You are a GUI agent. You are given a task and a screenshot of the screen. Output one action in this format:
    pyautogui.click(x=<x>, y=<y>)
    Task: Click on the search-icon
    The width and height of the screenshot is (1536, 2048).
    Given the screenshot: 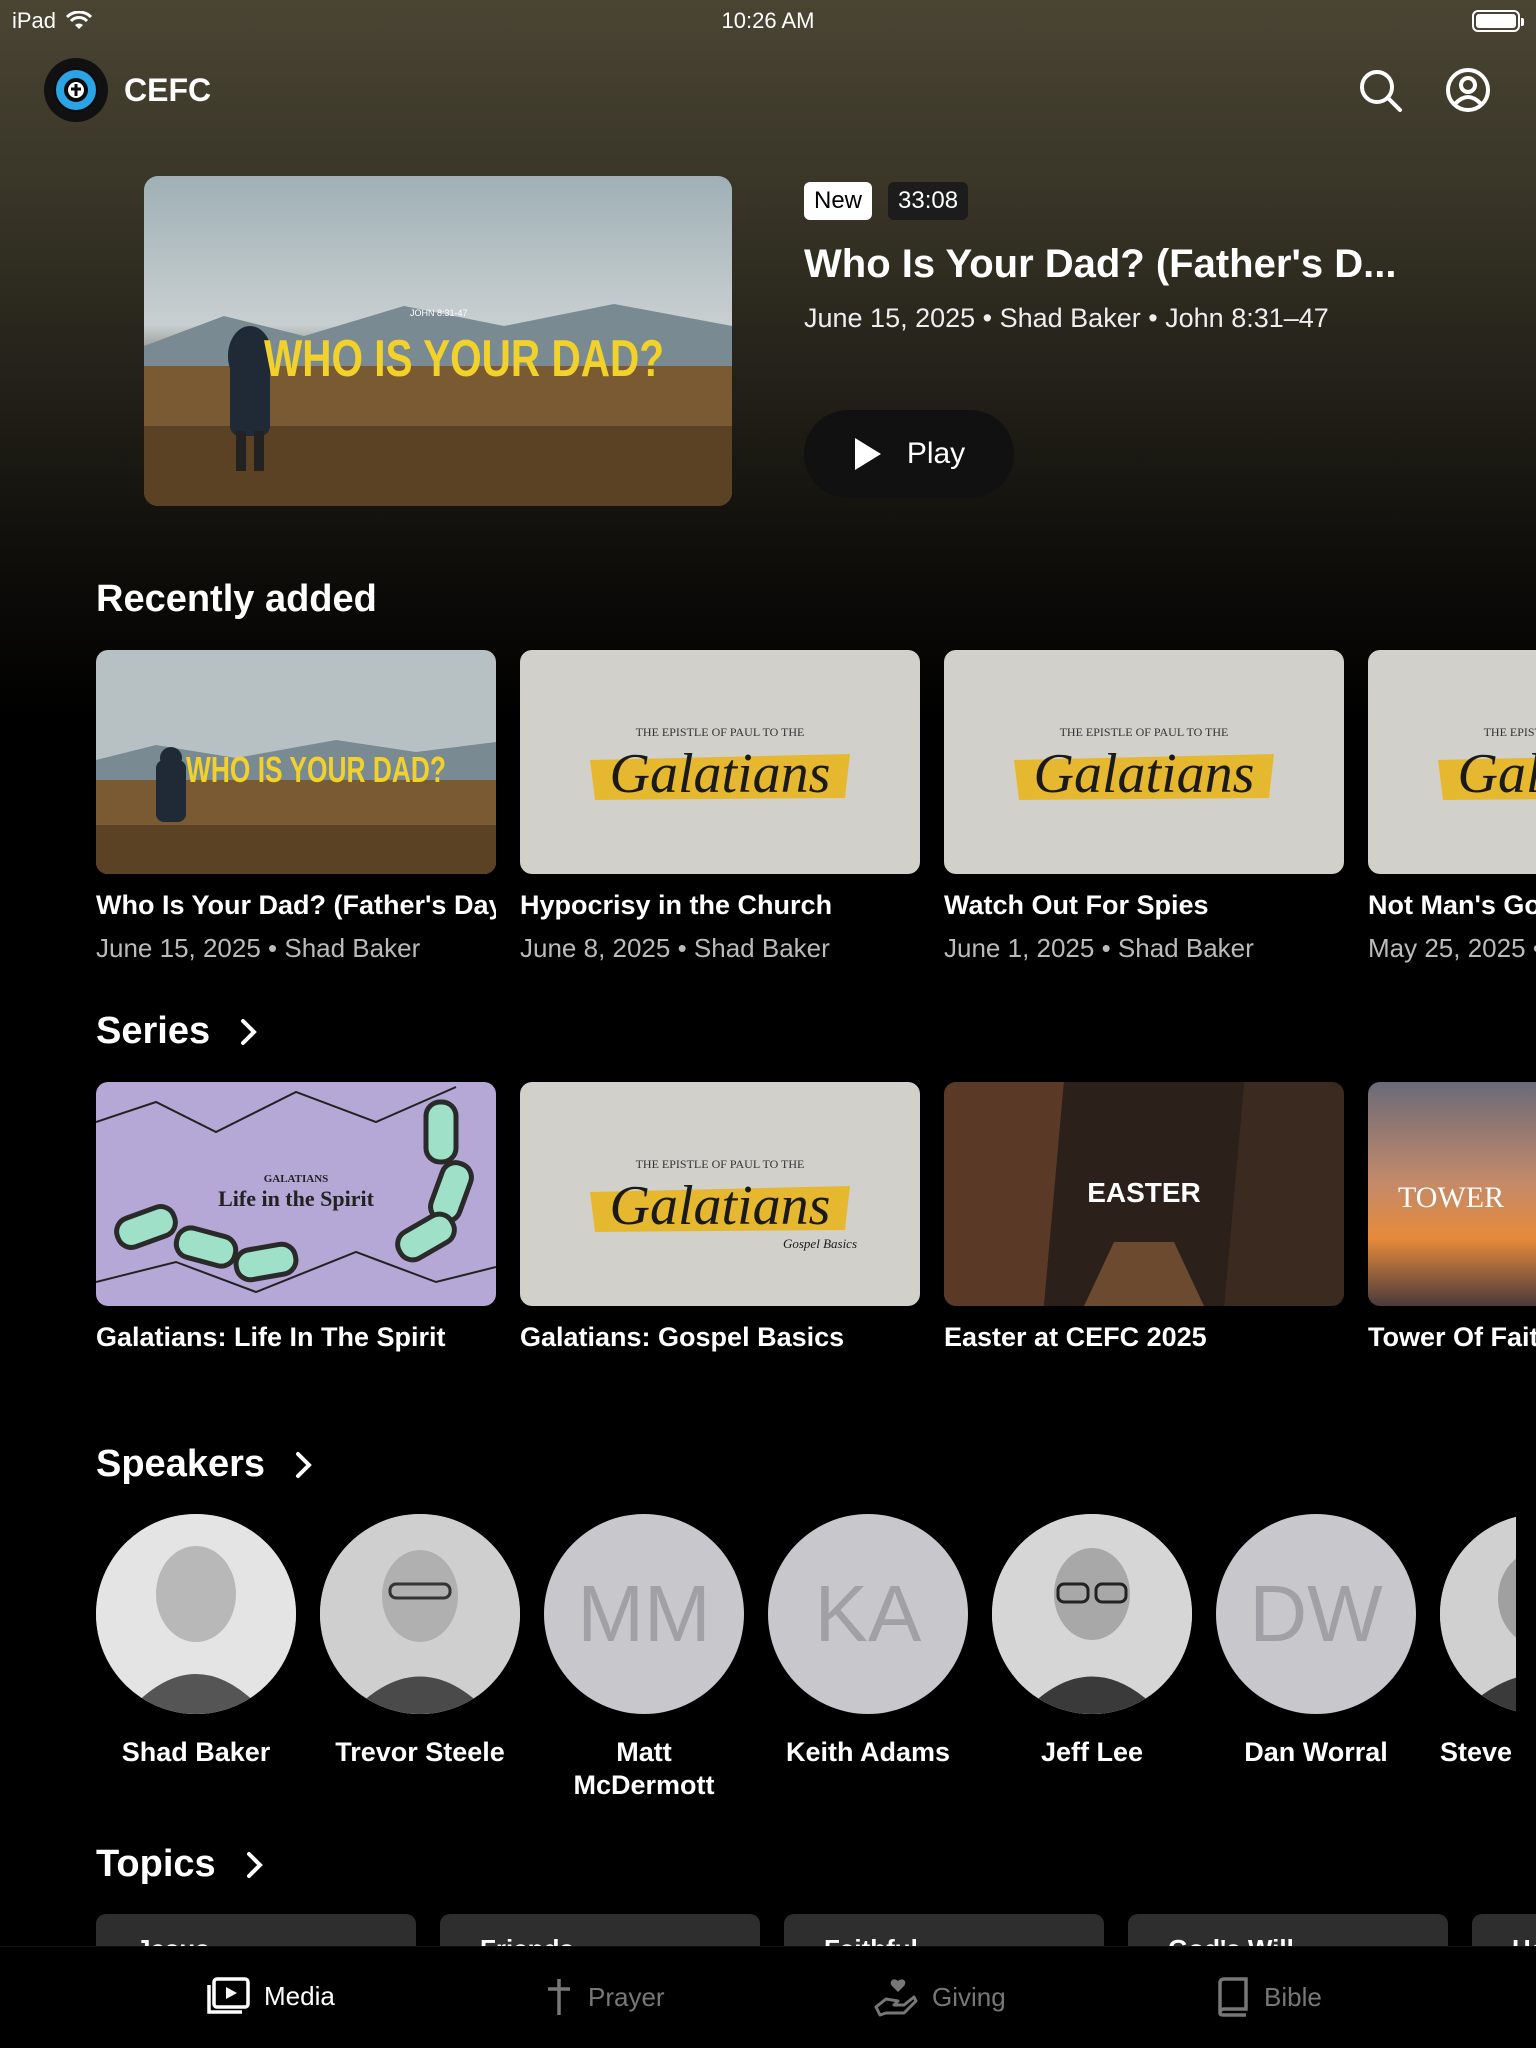 What is the action you would take?
    pyautogui.click(x=1381, y=91)
    